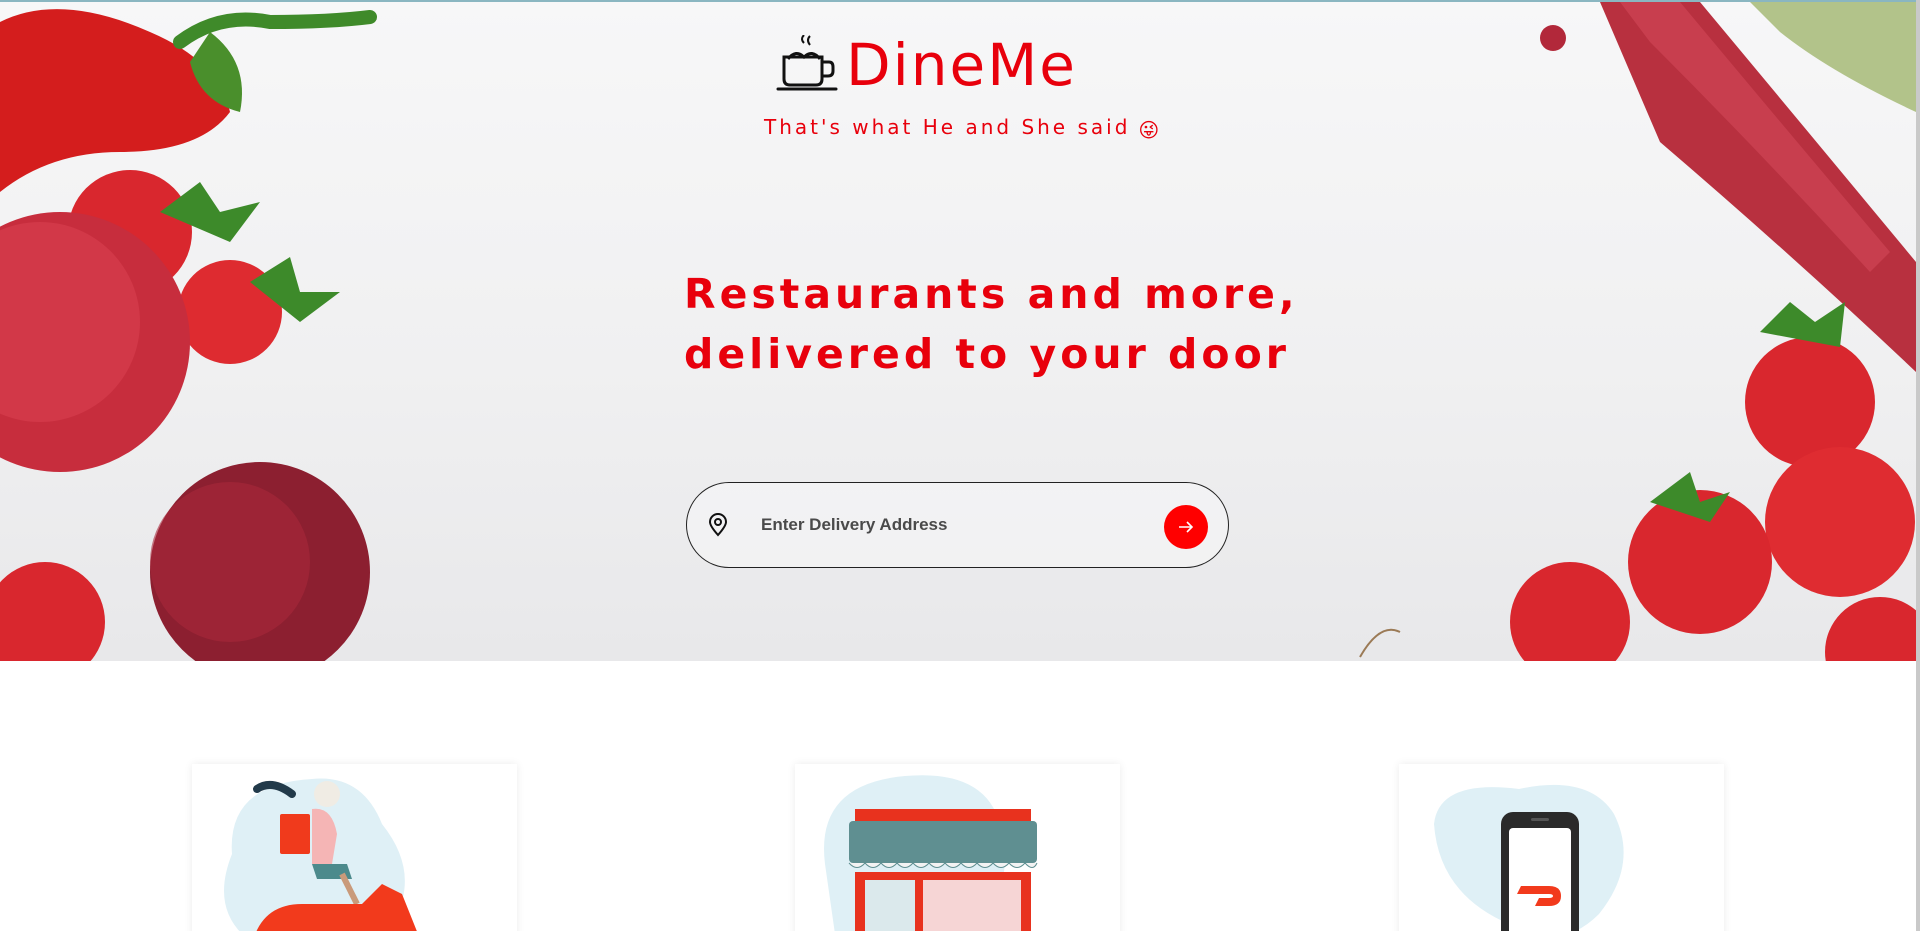 Image resolution: width=1920 pixels, height=931 pixels. I want to click on tagline: That's what He and She said 😜, so click(963, 128).